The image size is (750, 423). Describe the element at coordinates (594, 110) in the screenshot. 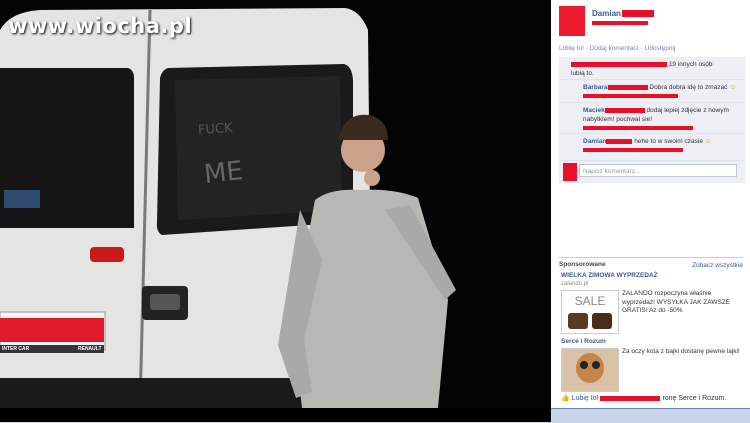

I see `comment-author: Maciek` at that location.